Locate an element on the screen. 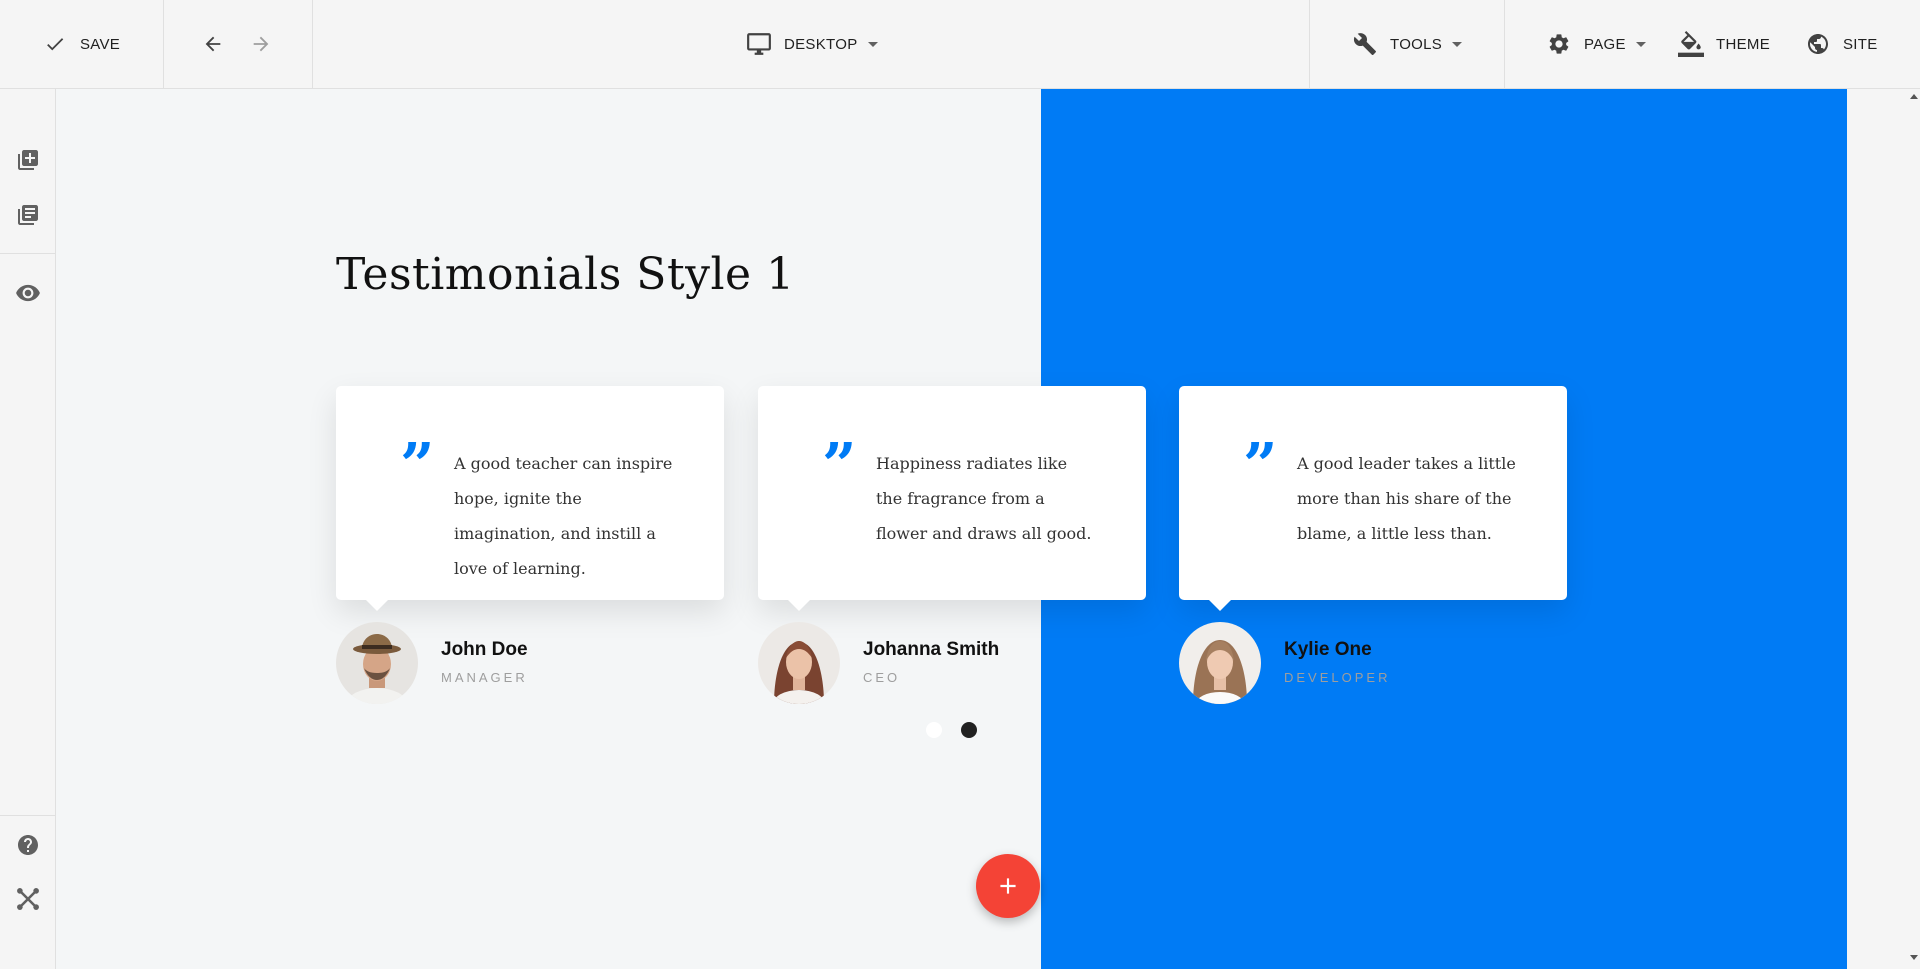  top-toolbar: SAVE DESKTOP TOOLS PAGE THEME SITE is located at coordinates (960, 44).